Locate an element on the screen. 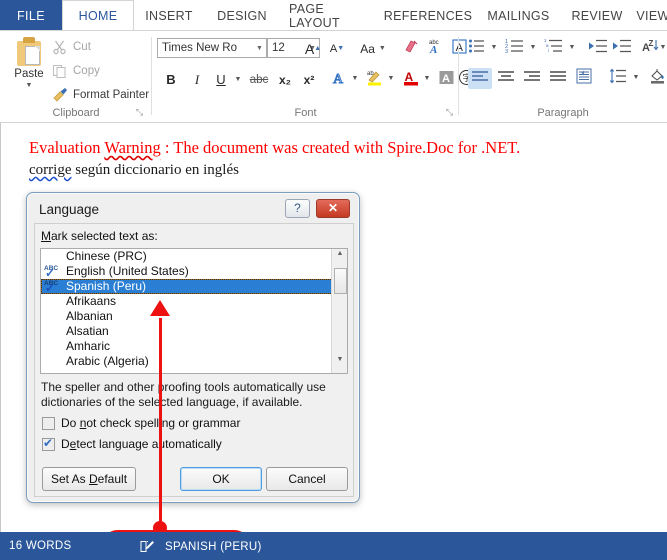 The image size is (667, 560). decrease-indent-button is located at coordinates (598, 47).